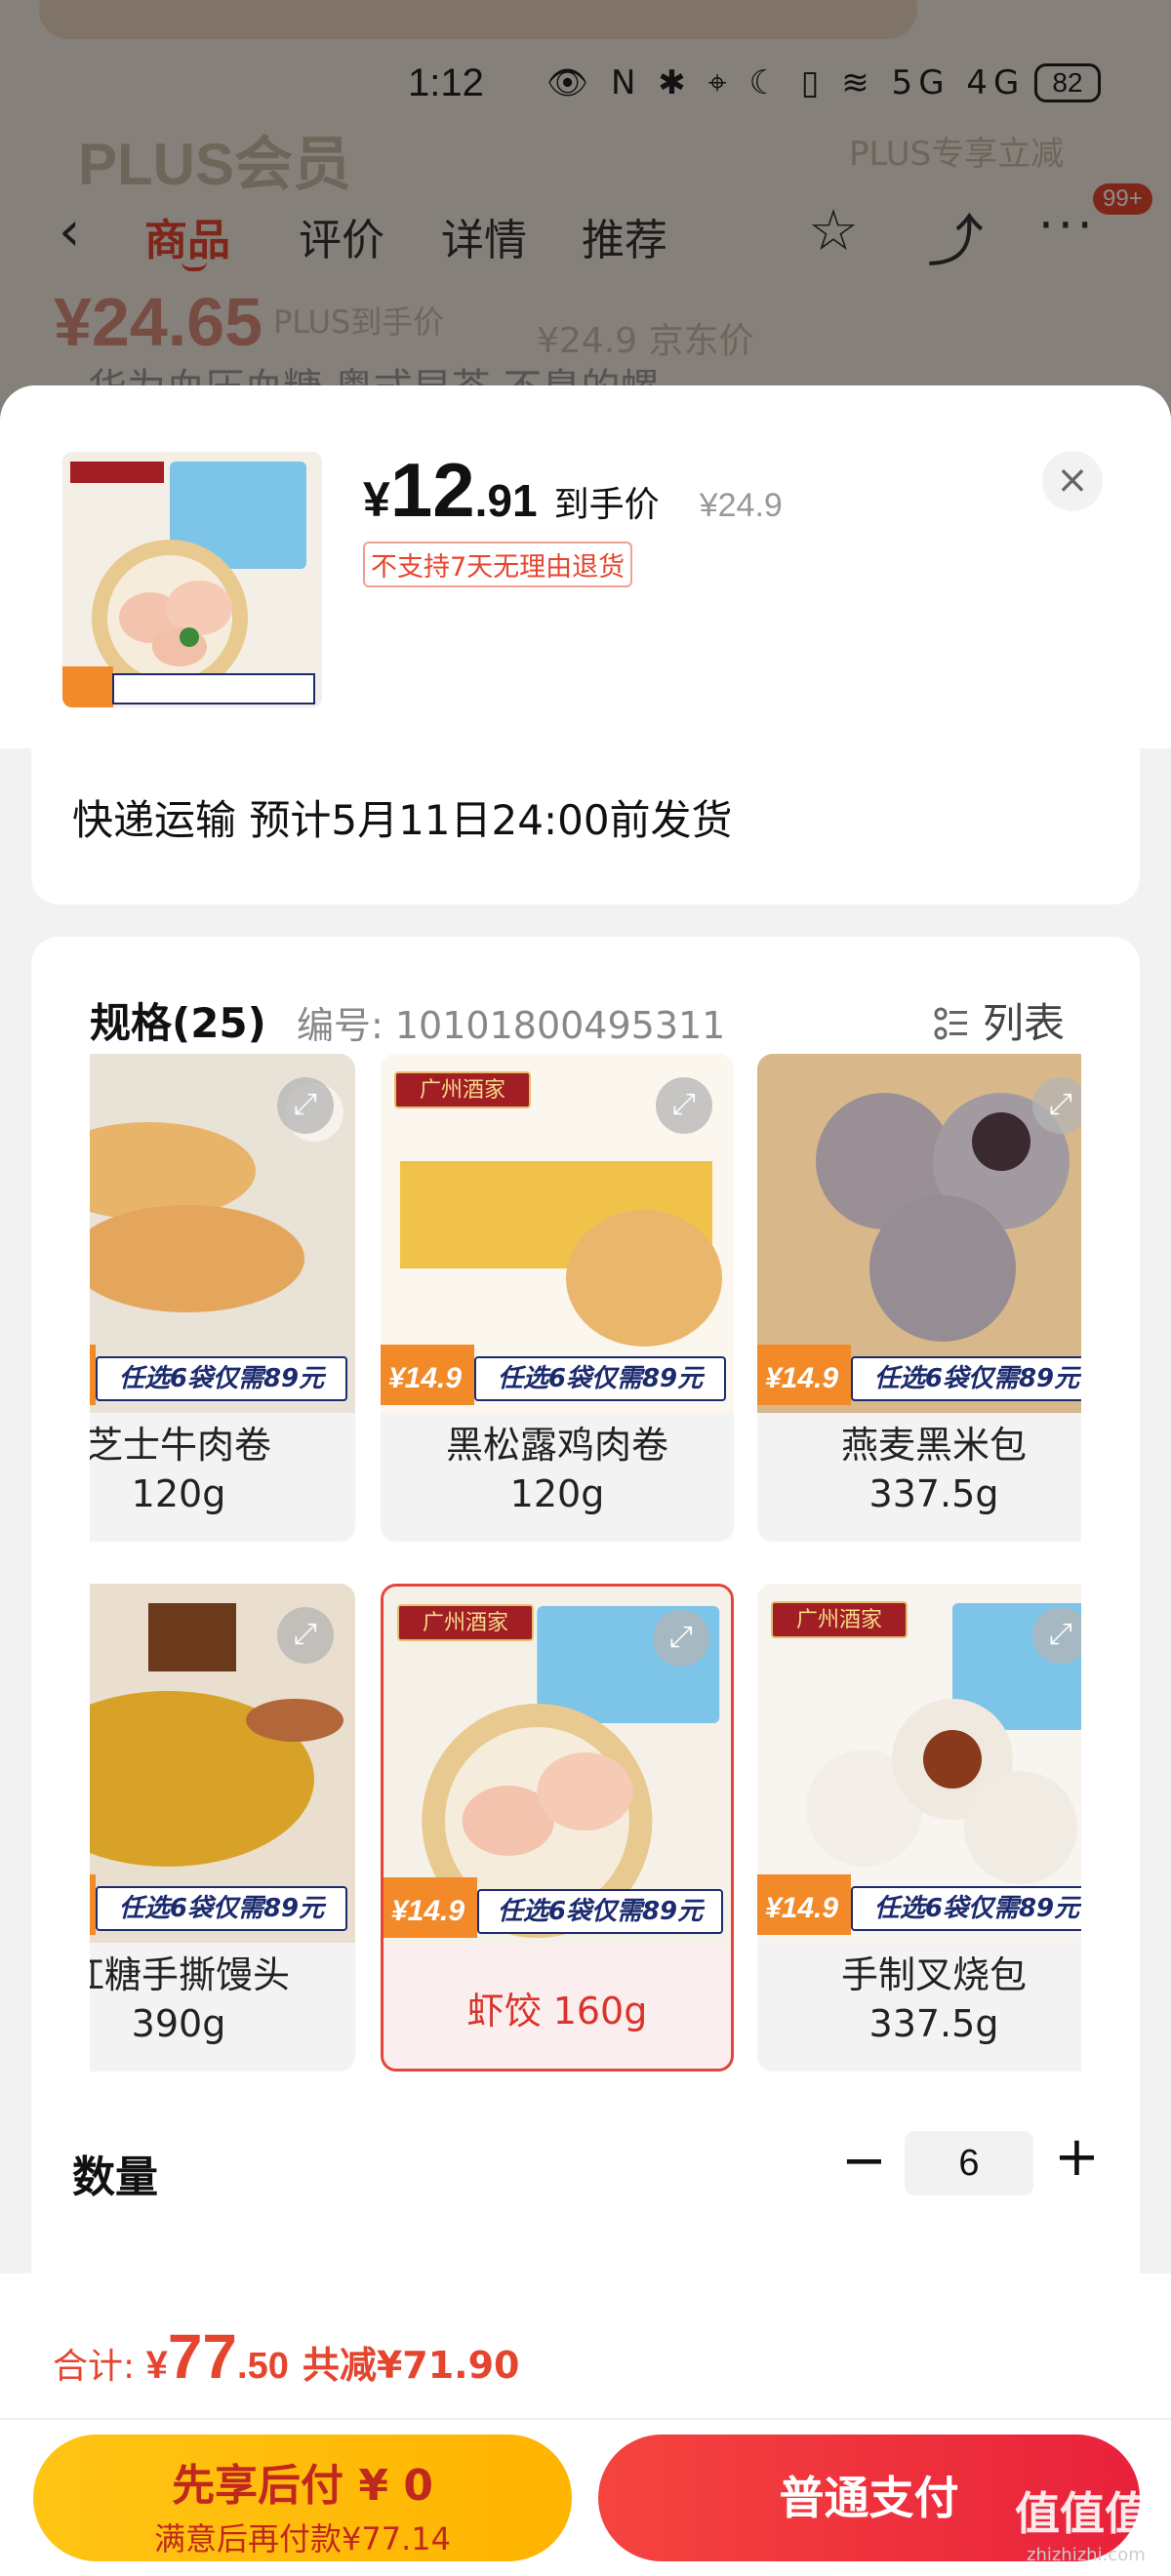 The width and height of the screenshot is (1171, 2576). Describe the element at coordinates (222, 2000) in the screenshot. I see `spec-option-label: 红糖手撕馒头 390g` at that location.